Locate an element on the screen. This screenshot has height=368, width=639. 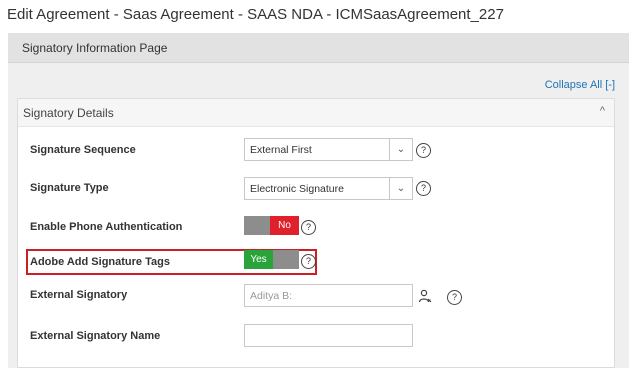
signature-sequence-label: Signature Sequence is located at coordinates (83, 150).